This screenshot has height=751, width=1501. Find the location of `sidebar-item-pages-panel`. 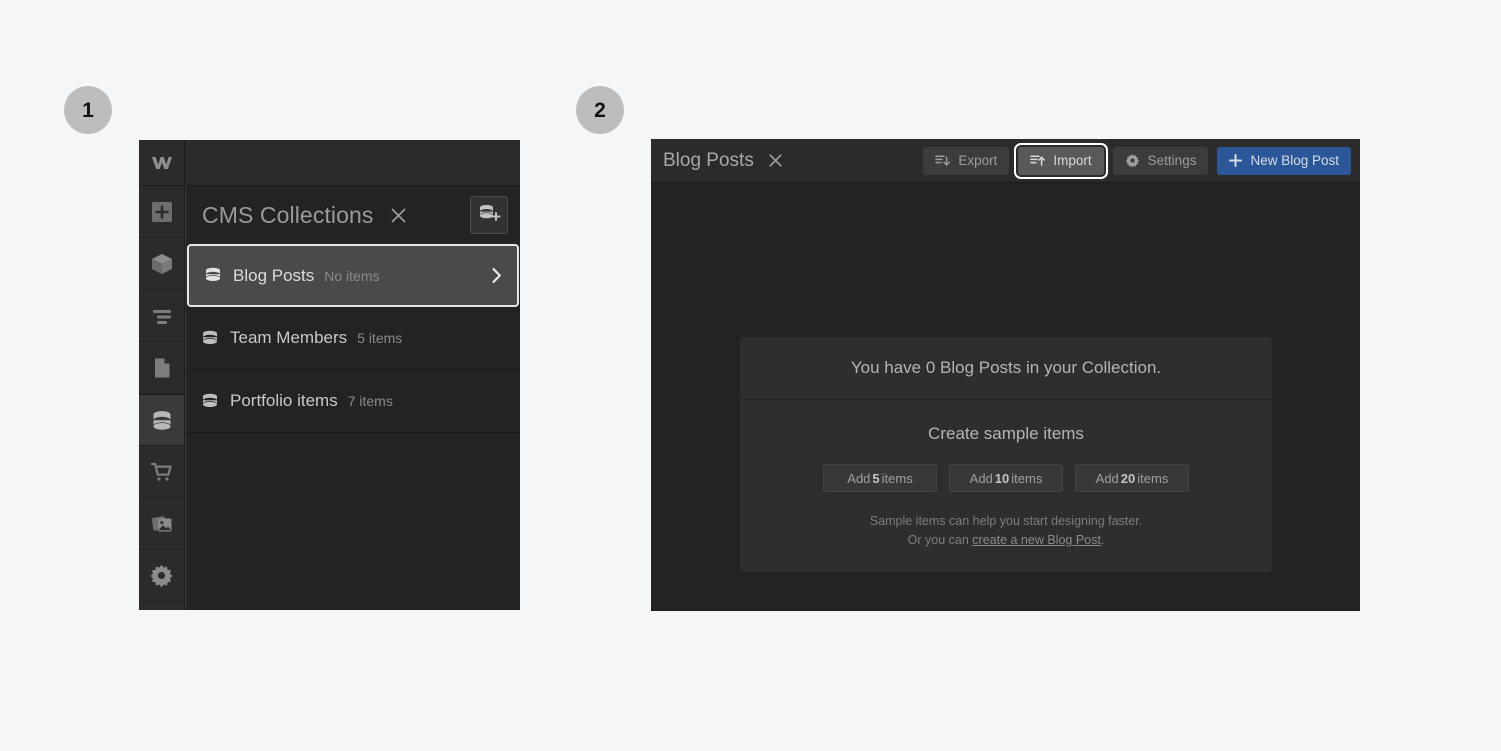

sidebar-item-pages-panel is located at coordinates (161, 368).